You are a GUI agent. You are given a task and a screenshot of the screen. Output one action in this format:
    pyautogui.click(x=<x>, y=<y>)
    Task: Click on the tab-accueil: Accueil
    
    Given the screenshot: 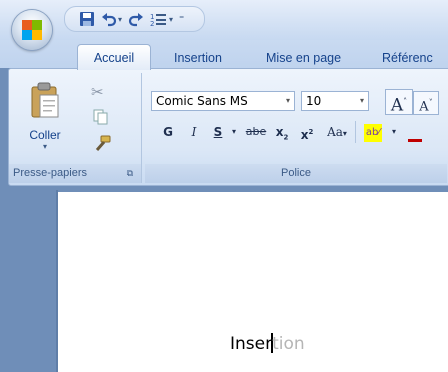 What is the action you would take?
    pyautogui.click(x=114, y=57)
    